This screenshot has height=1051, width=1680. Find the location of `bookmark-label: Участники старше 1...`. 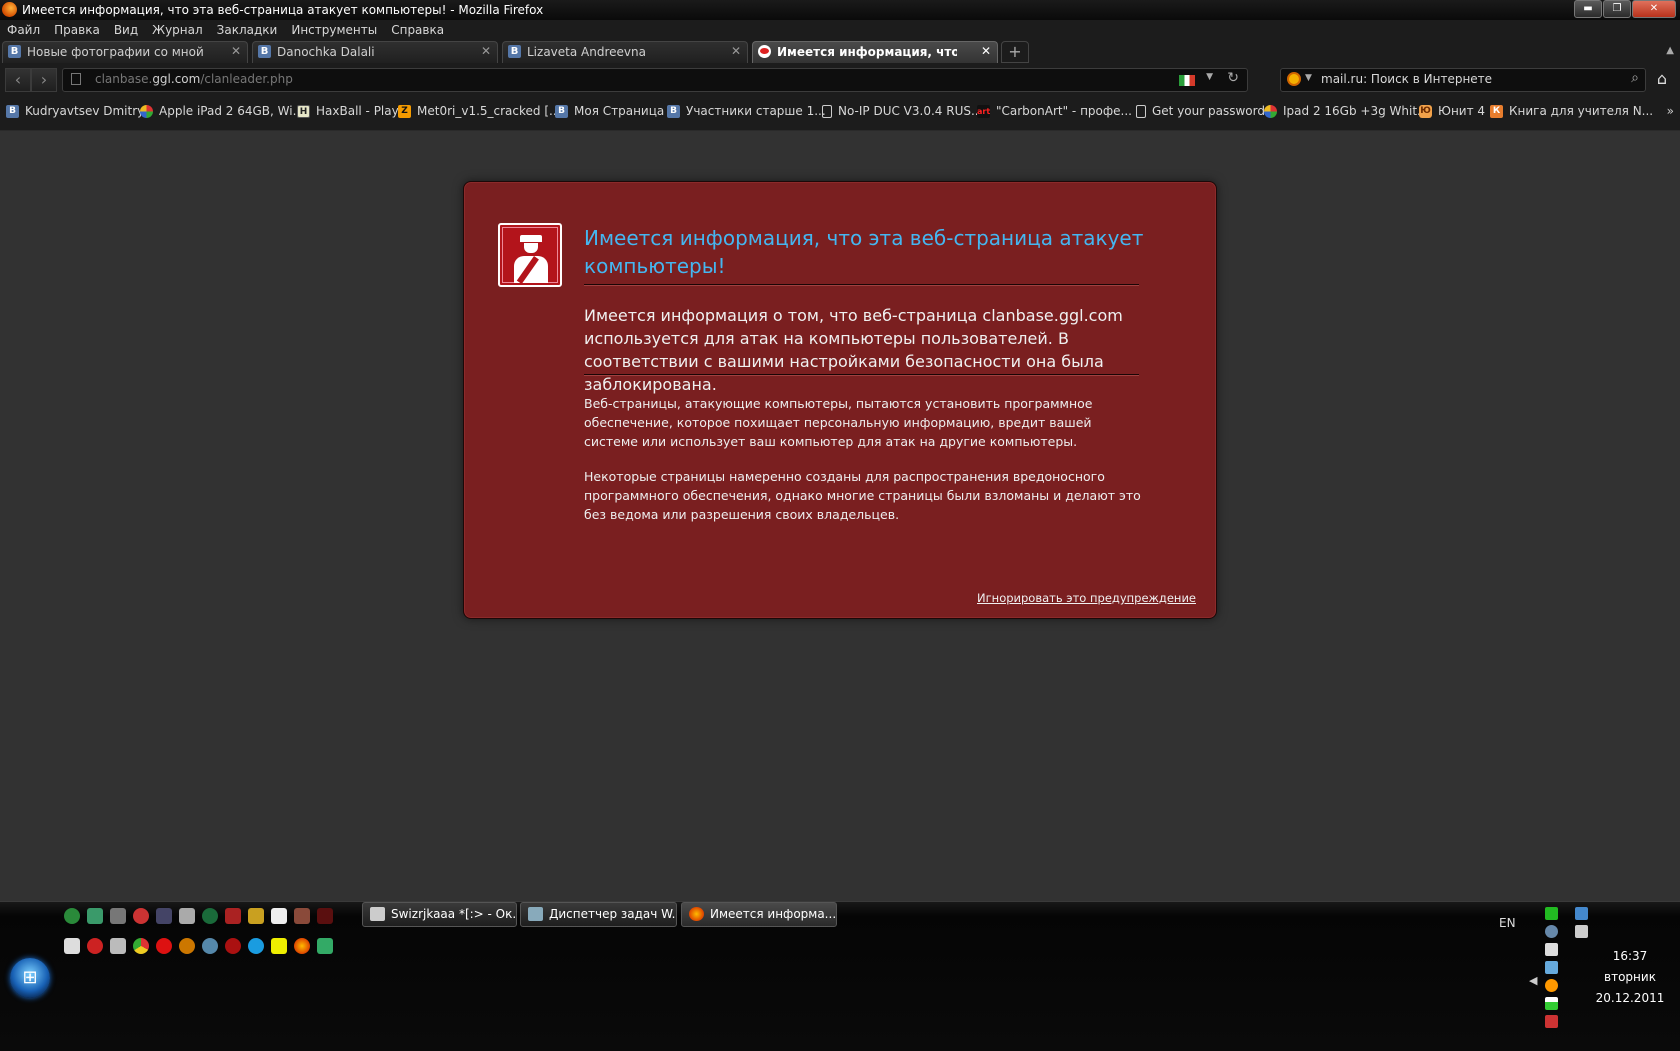

bookmark-label: Участники старше 1... is located at coordinates (756, 111).